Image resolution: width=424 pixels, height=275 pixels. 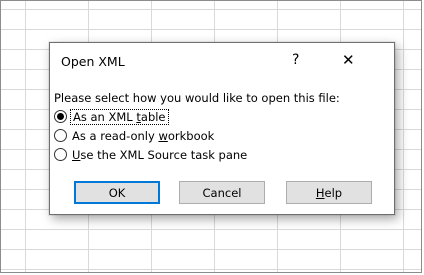 I want to click on option-read-only-workbook: As a read-only workbook, so click(x=222, y=135).